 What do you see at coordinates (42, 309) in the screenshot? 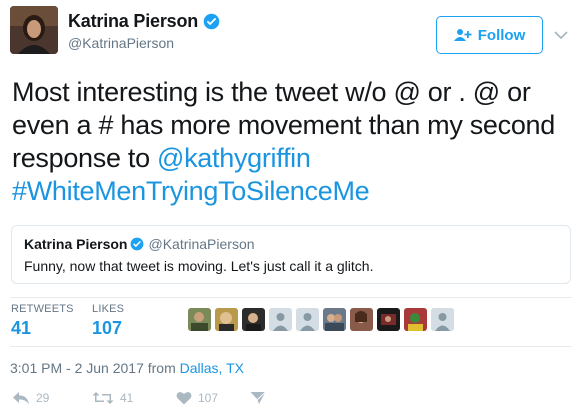
I see `retweets-label: RETWEETS` at bounding box center [42, 309].